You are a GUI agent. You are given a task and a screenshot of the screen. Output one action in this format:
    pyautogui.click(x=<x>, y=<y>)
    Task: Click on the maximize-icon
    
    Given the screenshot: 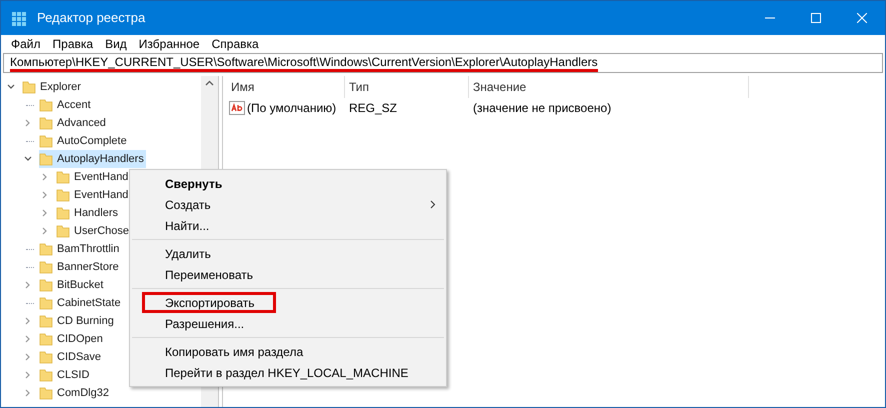 What is the action you would take?
    pyautogui.click(x=816, y=18)
    